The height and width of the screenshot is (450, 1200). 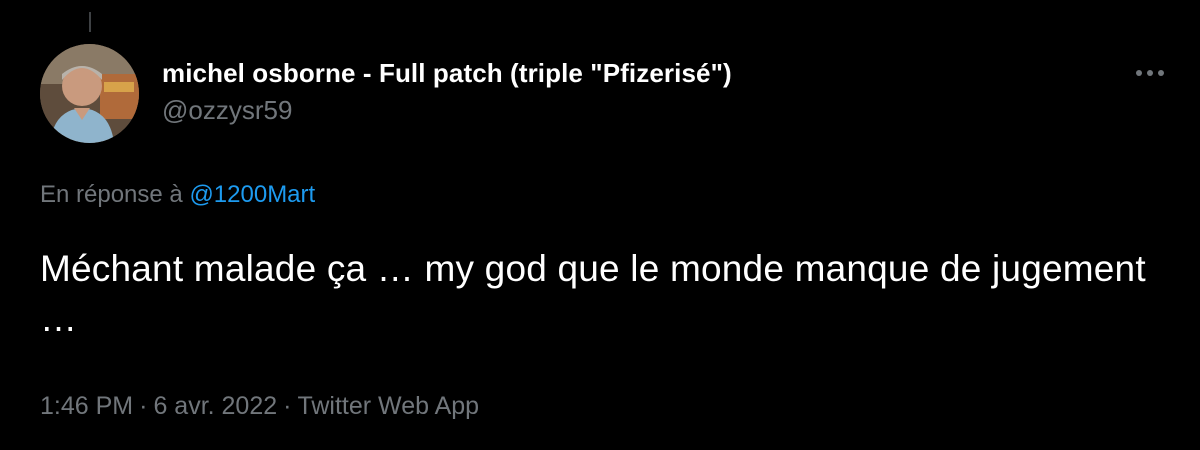 I want to click on avatar, so click(x=89, y=93).